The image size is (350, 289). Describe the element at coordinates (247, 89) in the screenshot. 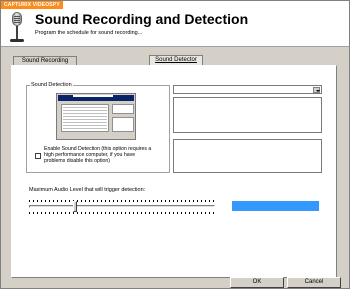

I see `audio-device-dropdown` at that location.